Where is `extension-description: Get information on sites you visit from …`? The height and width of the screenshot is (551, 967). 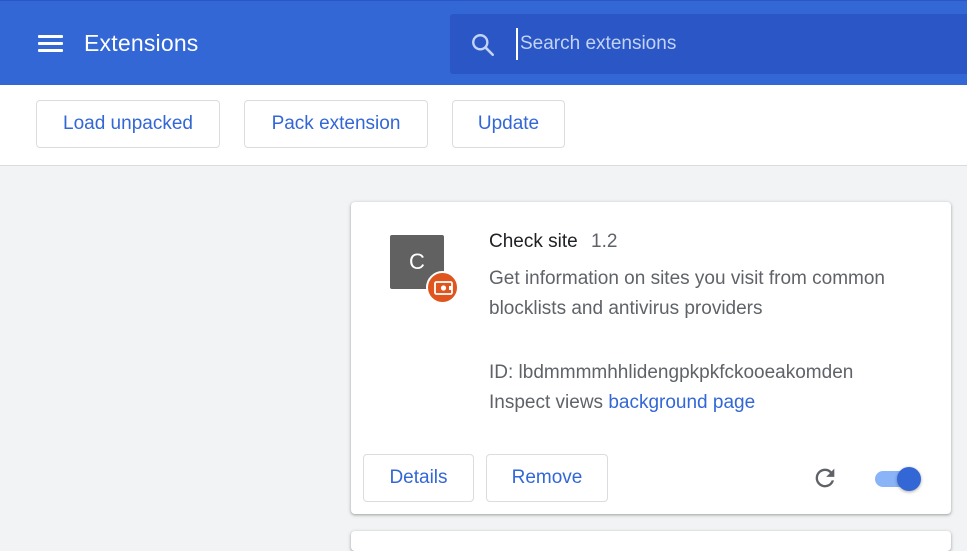
extension-description: Get information on sites you visit from … is located at coordinates (687, 293).